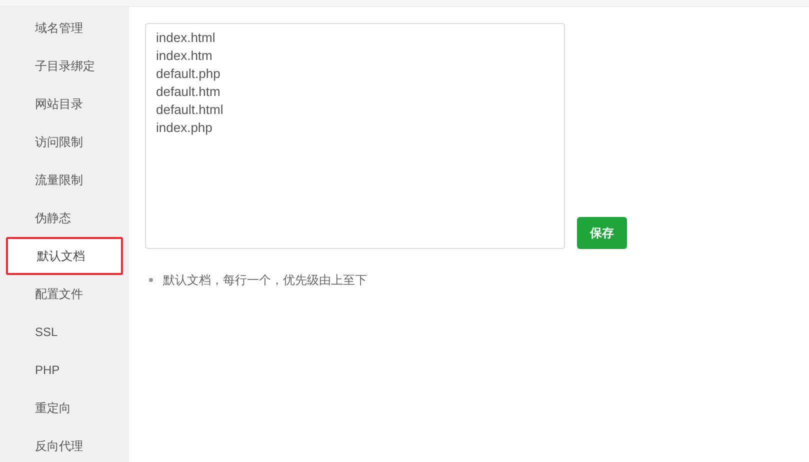  Describe the element at coordinates (64, 332) in the screenshot. I see `sidebar-item: SSL` at that location.